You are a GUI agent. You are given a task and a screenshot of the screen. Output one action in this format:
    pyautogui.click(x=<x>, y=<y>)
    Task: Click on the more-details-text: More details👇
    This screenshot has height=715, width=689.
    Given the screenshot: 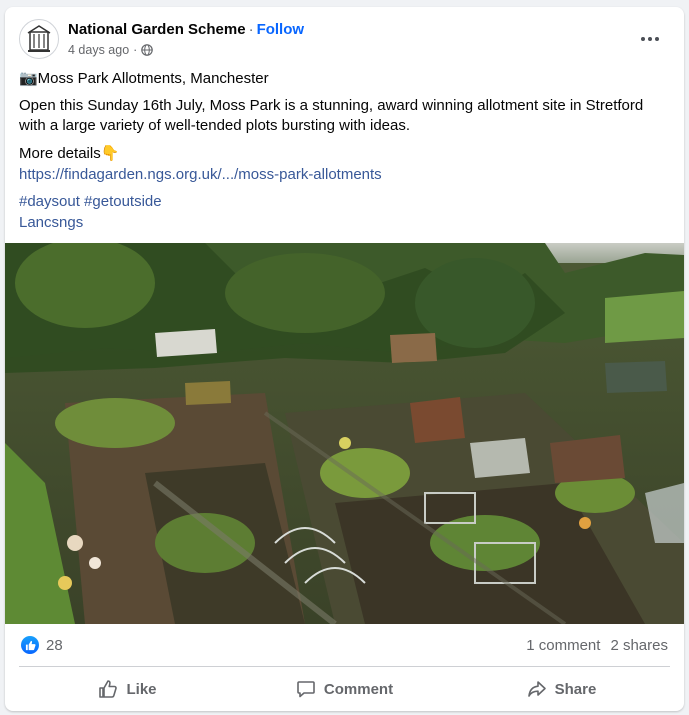 What is the action you would take?
    pyautogui.click(x=69, y=153)
    